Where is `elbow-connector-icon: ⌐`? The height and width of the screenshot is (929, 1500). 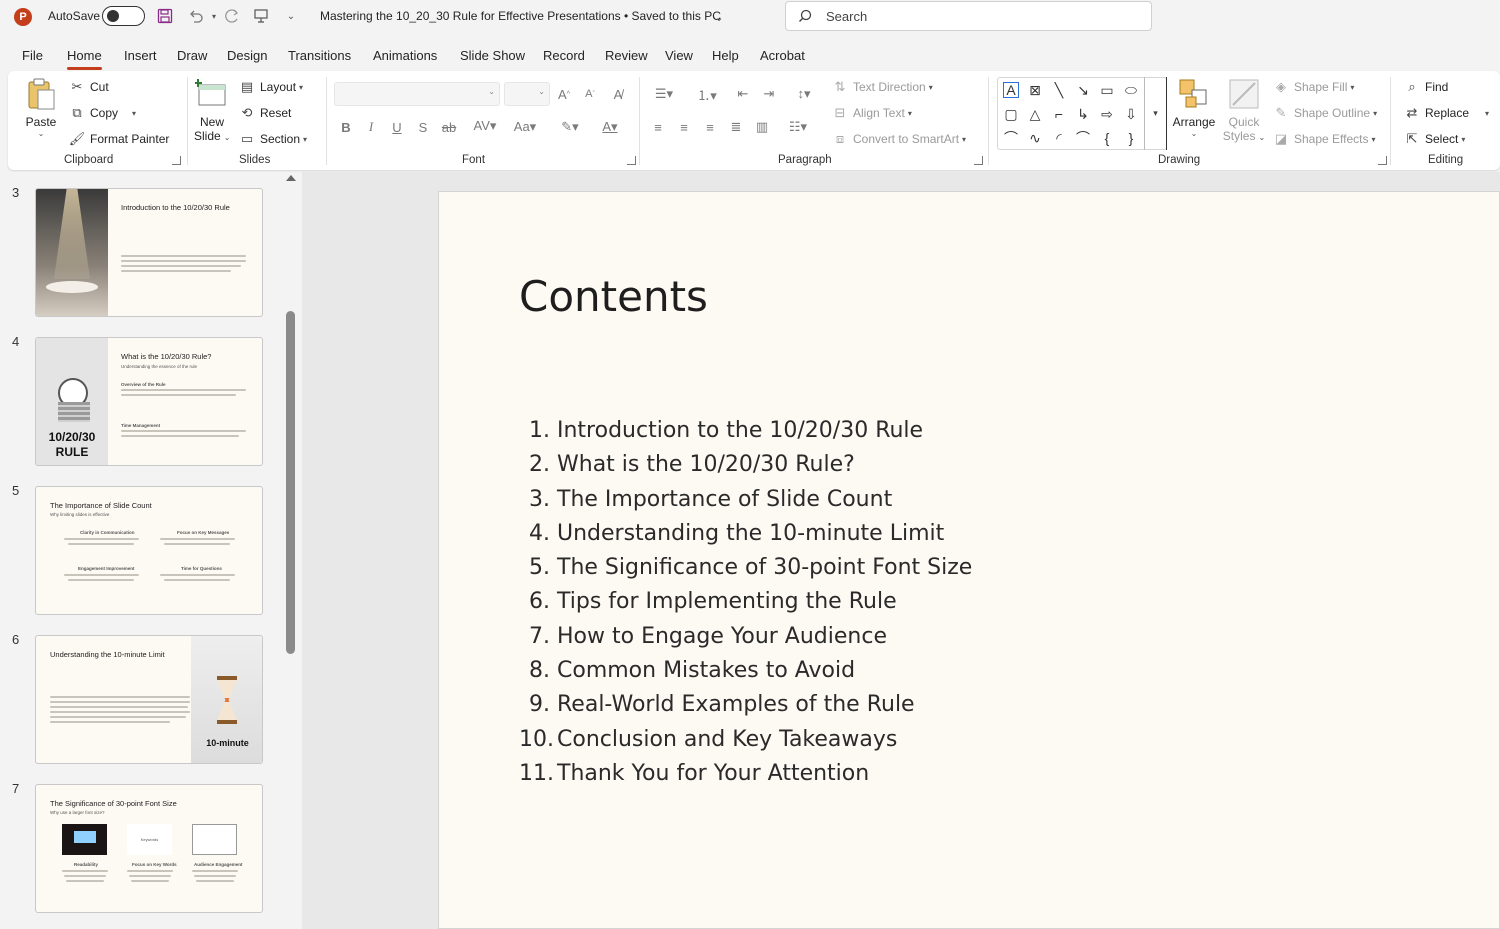 elbow-connector-icon: ⌐ is located at coordinates (1059, 114).